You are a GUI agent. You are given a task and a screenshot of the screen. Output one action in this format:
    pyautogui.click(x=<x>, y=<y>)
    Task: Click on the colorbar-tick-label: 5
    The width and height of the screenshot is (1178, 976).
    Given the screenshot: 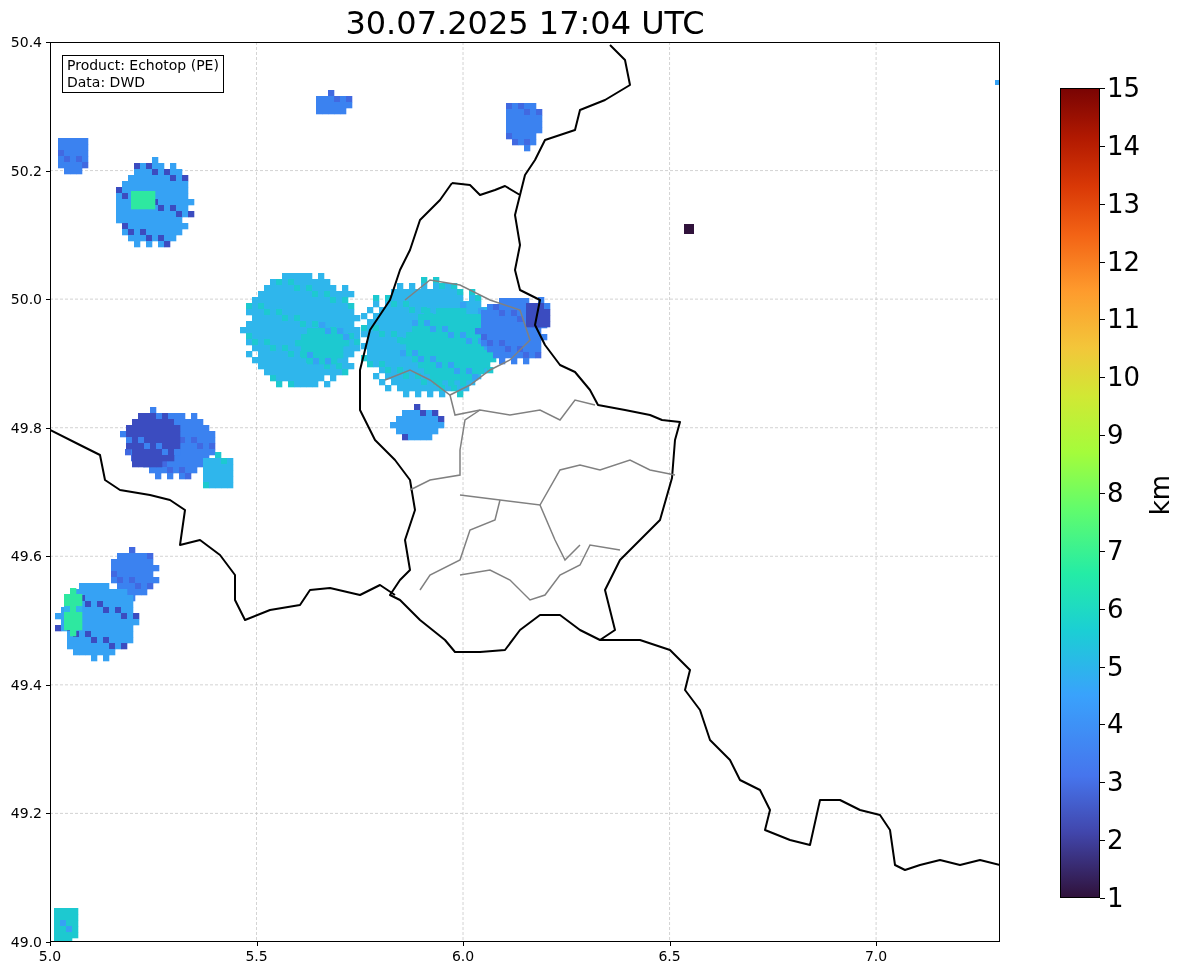 What is the action you would take?
    pyautogui.click(x=1115, y=666)
    